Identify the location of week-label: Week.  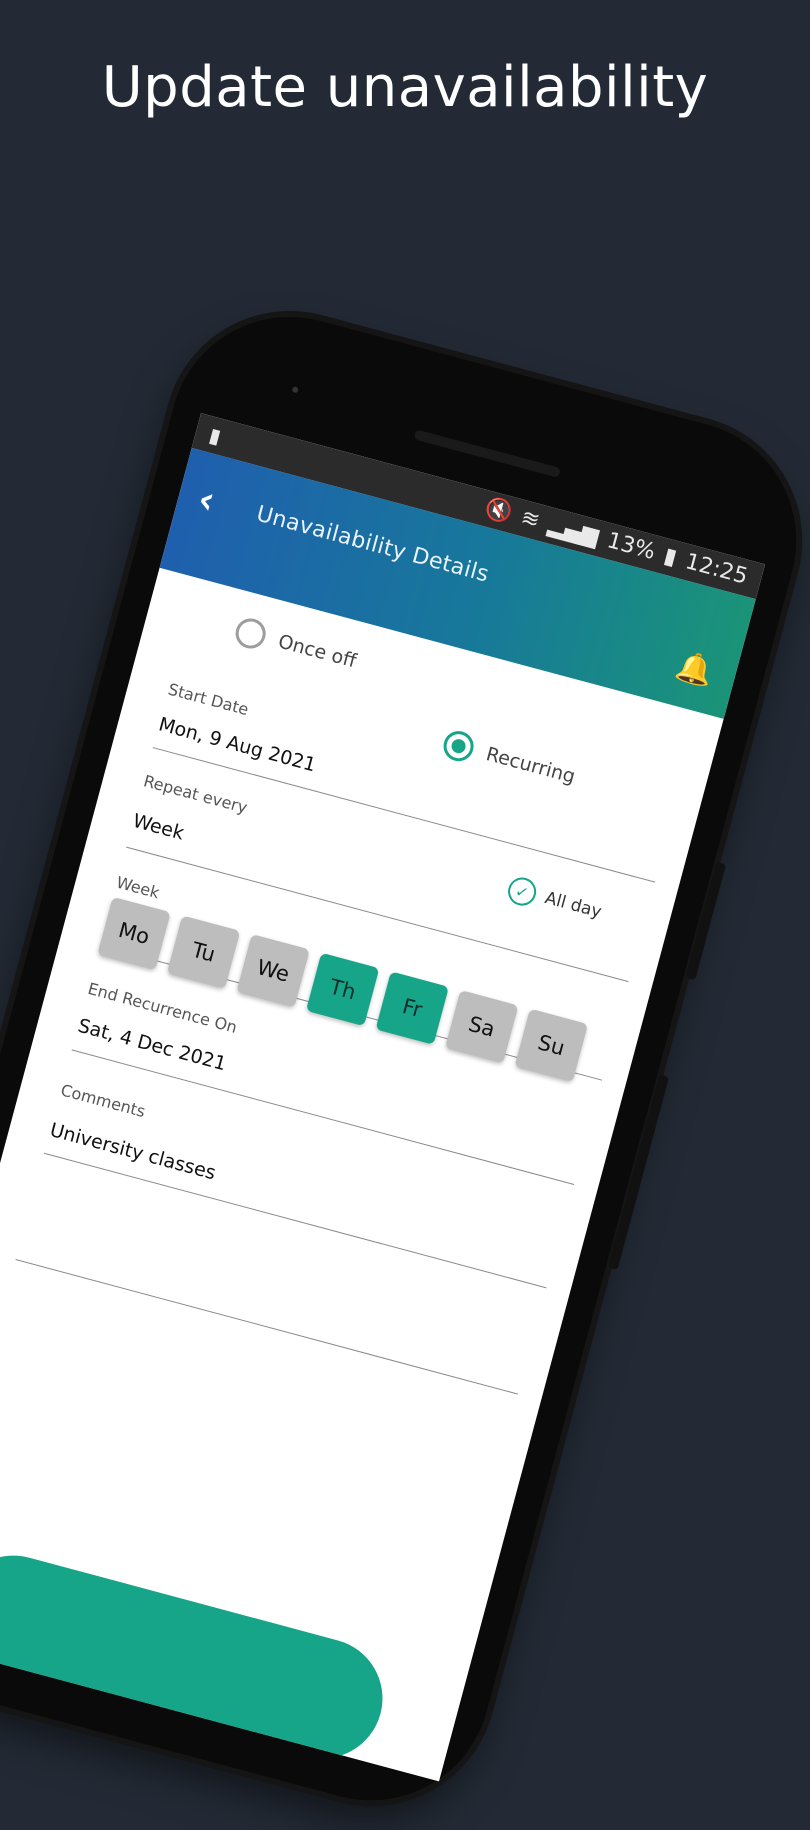
(138, 887).